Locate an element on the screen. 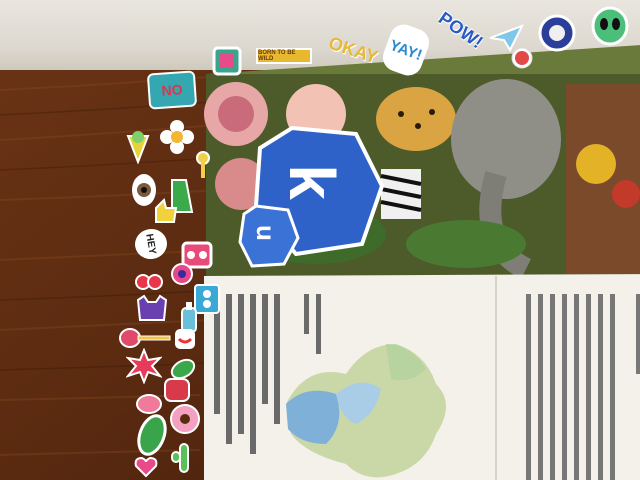 This screenshot has width=640, height=480. smiley-sticker is located at coordinates (522, 58).